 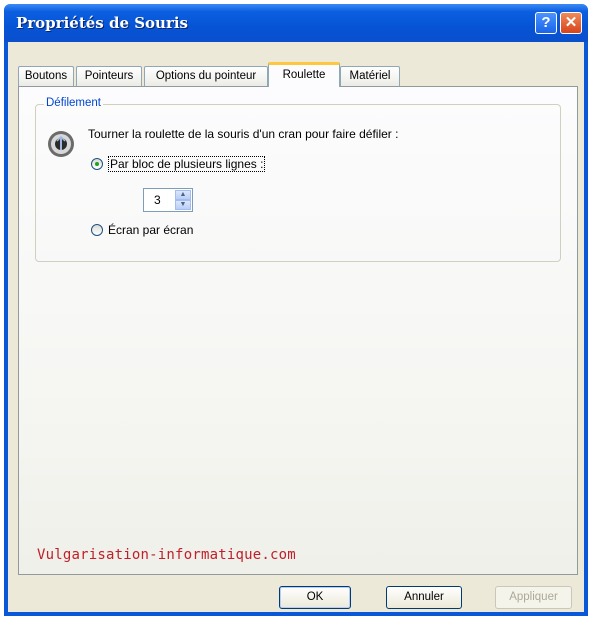 What do you see at coordinates (102, 23) in the screenshot?
I see `window-title: Propriétés de Souris` at bounding box center [102, 23].